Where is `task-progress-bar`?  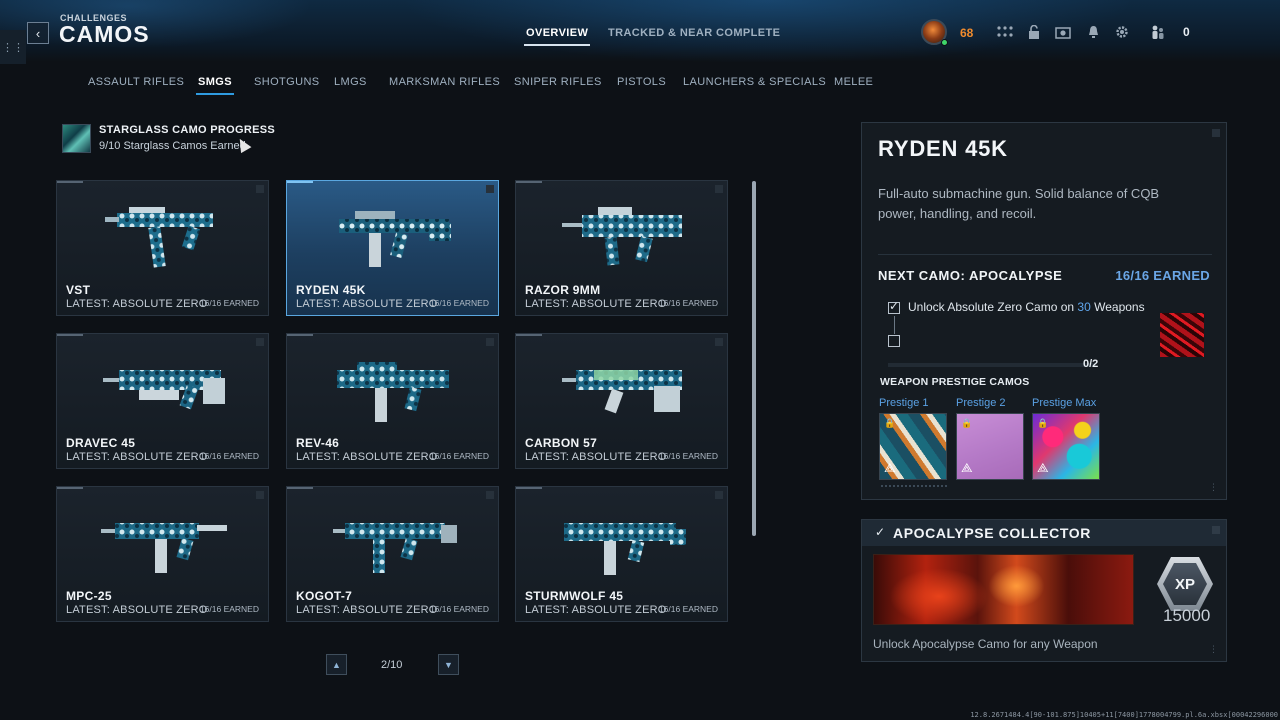 task-progress-bar is located at coordinates (992, 365).